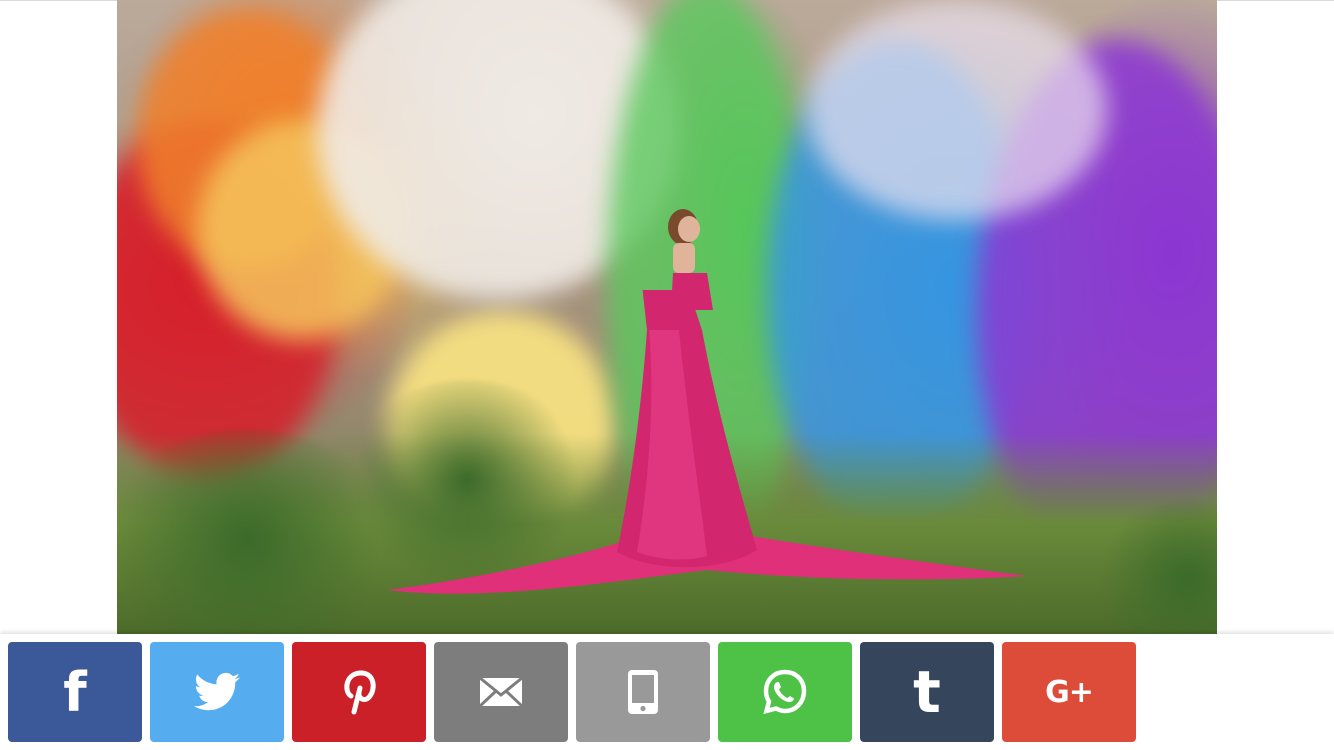  I want to click on sms-share-button, so click(643, 692).